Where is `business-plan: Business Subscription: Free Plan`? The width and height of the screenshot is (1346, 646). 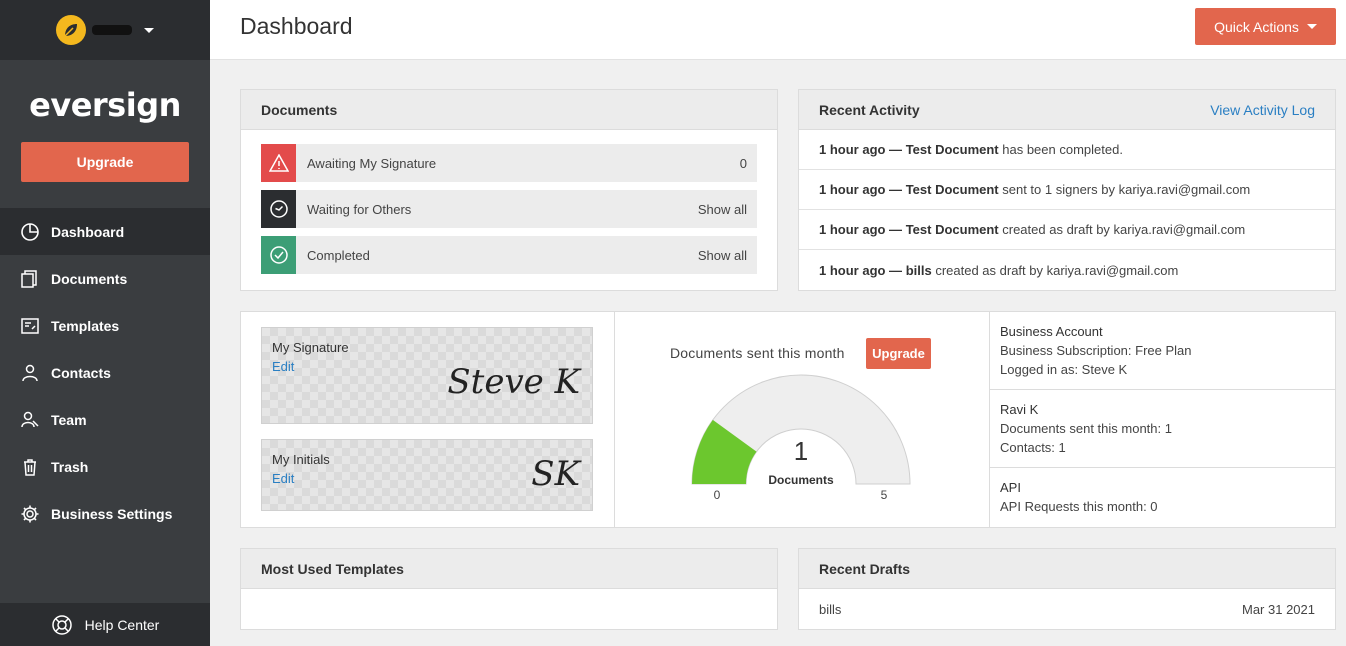 business-plan: Business Subscription: Free Plan is located at coordinates (1096, 350).